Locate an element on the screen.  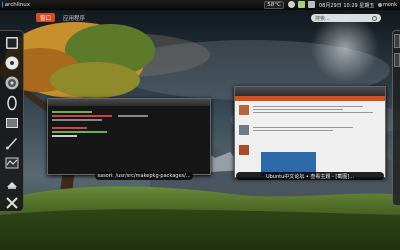
system-monitor-icon is located at coordinates (12, 163).